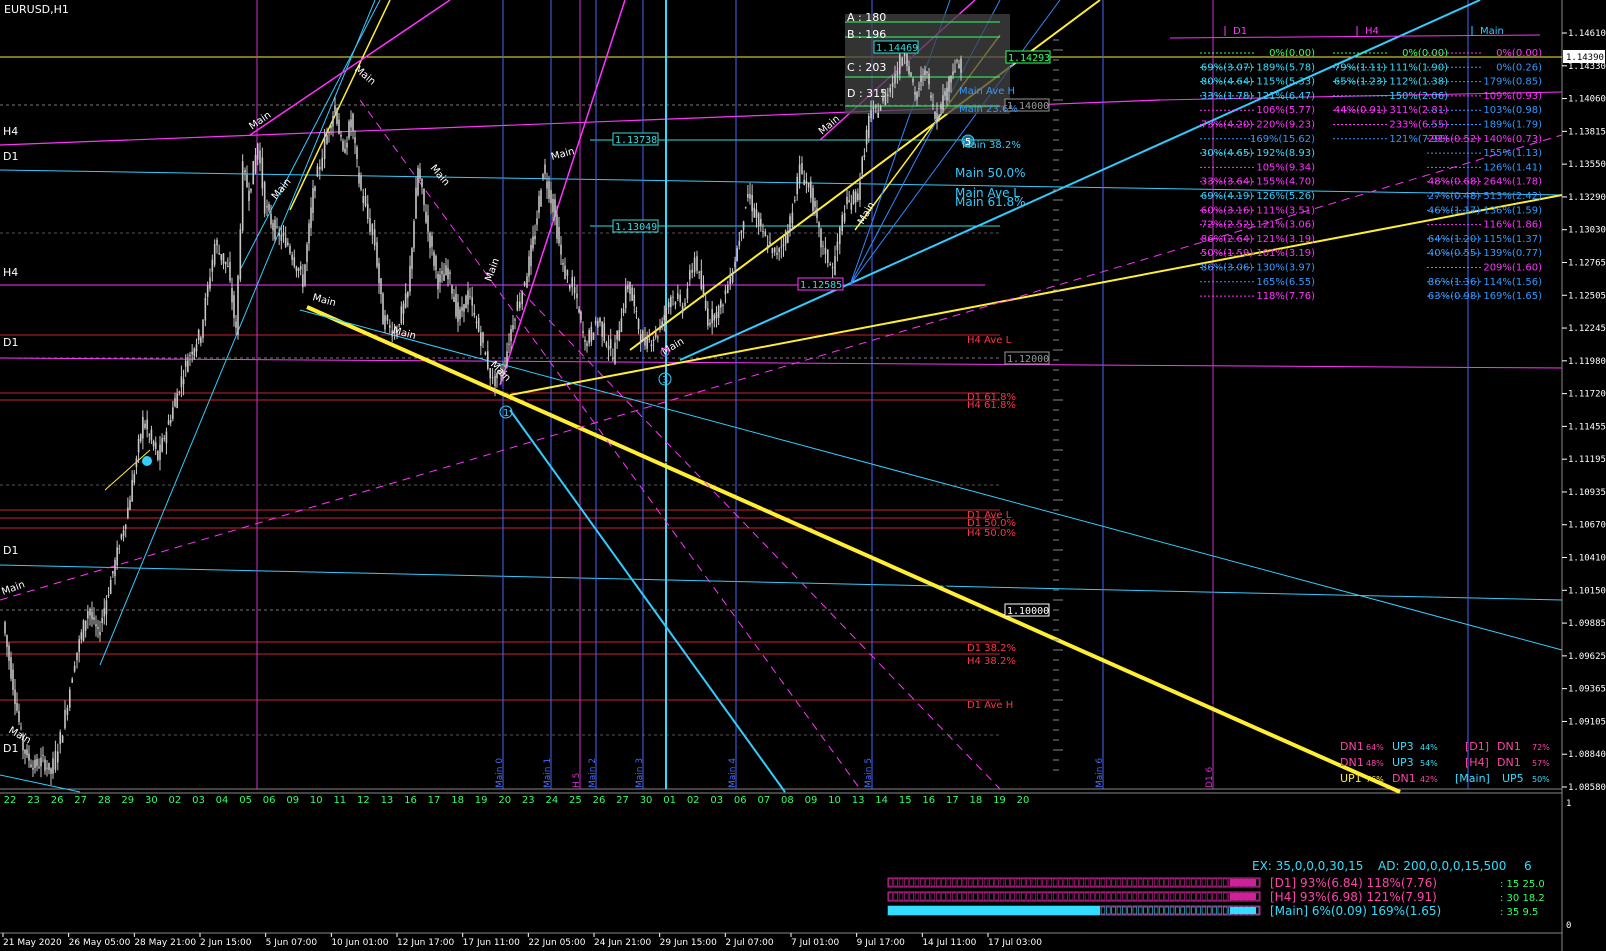 Image resolution: width=1606 pixels, height=951 pixels. What do you see at coordinates (989, 340) in the screenshot?
I see `label-h4-ave-l: H4 Ave L` at bounding box center [989, 340].